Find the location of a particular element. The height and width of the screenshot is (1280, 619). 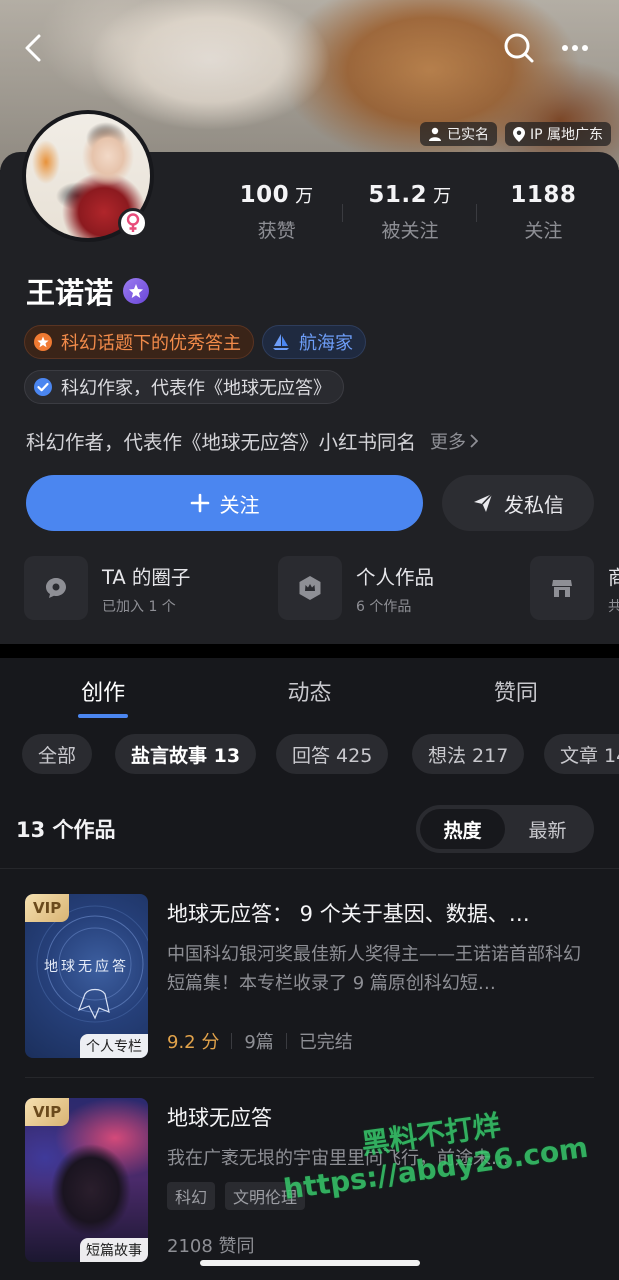

search-button is located at coordinates (519, 48).